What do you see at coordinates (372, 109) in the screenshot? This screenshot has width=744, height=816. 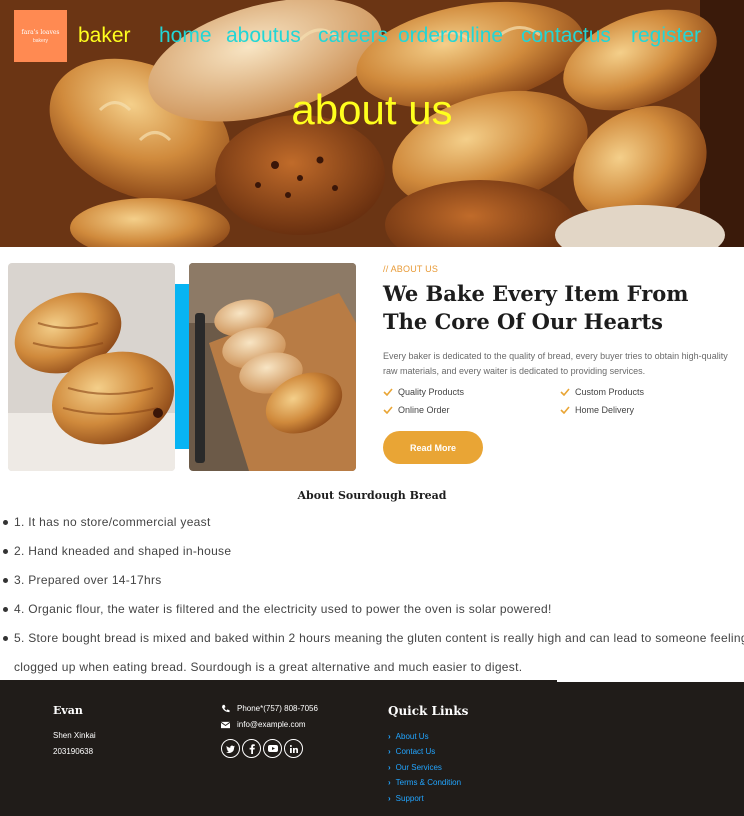 I see `page-title: about us` at bounding box center [372, 109].